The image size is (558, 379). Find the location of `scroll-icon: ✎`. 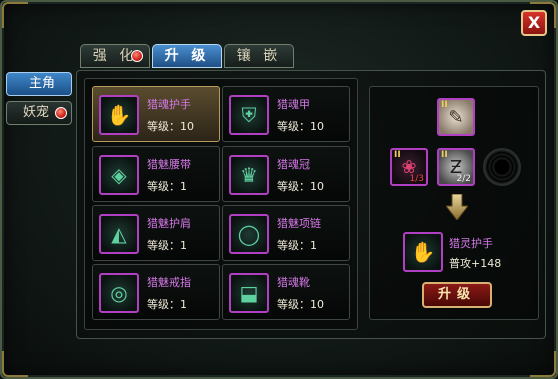

scroll-icon: ✎ is located at coordinates (456, 117).